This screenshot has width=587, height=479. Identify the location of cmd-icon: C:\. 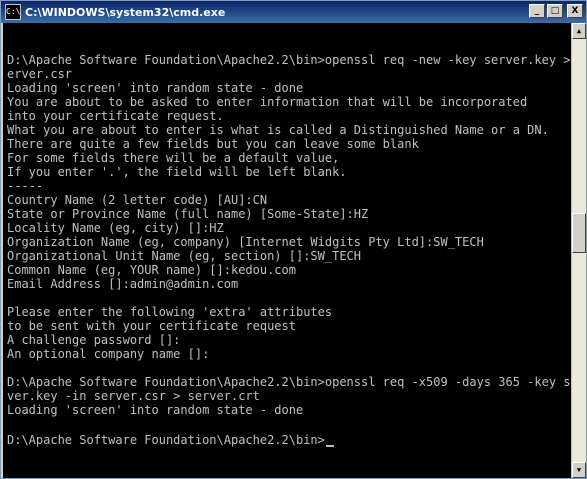
(13, 12).